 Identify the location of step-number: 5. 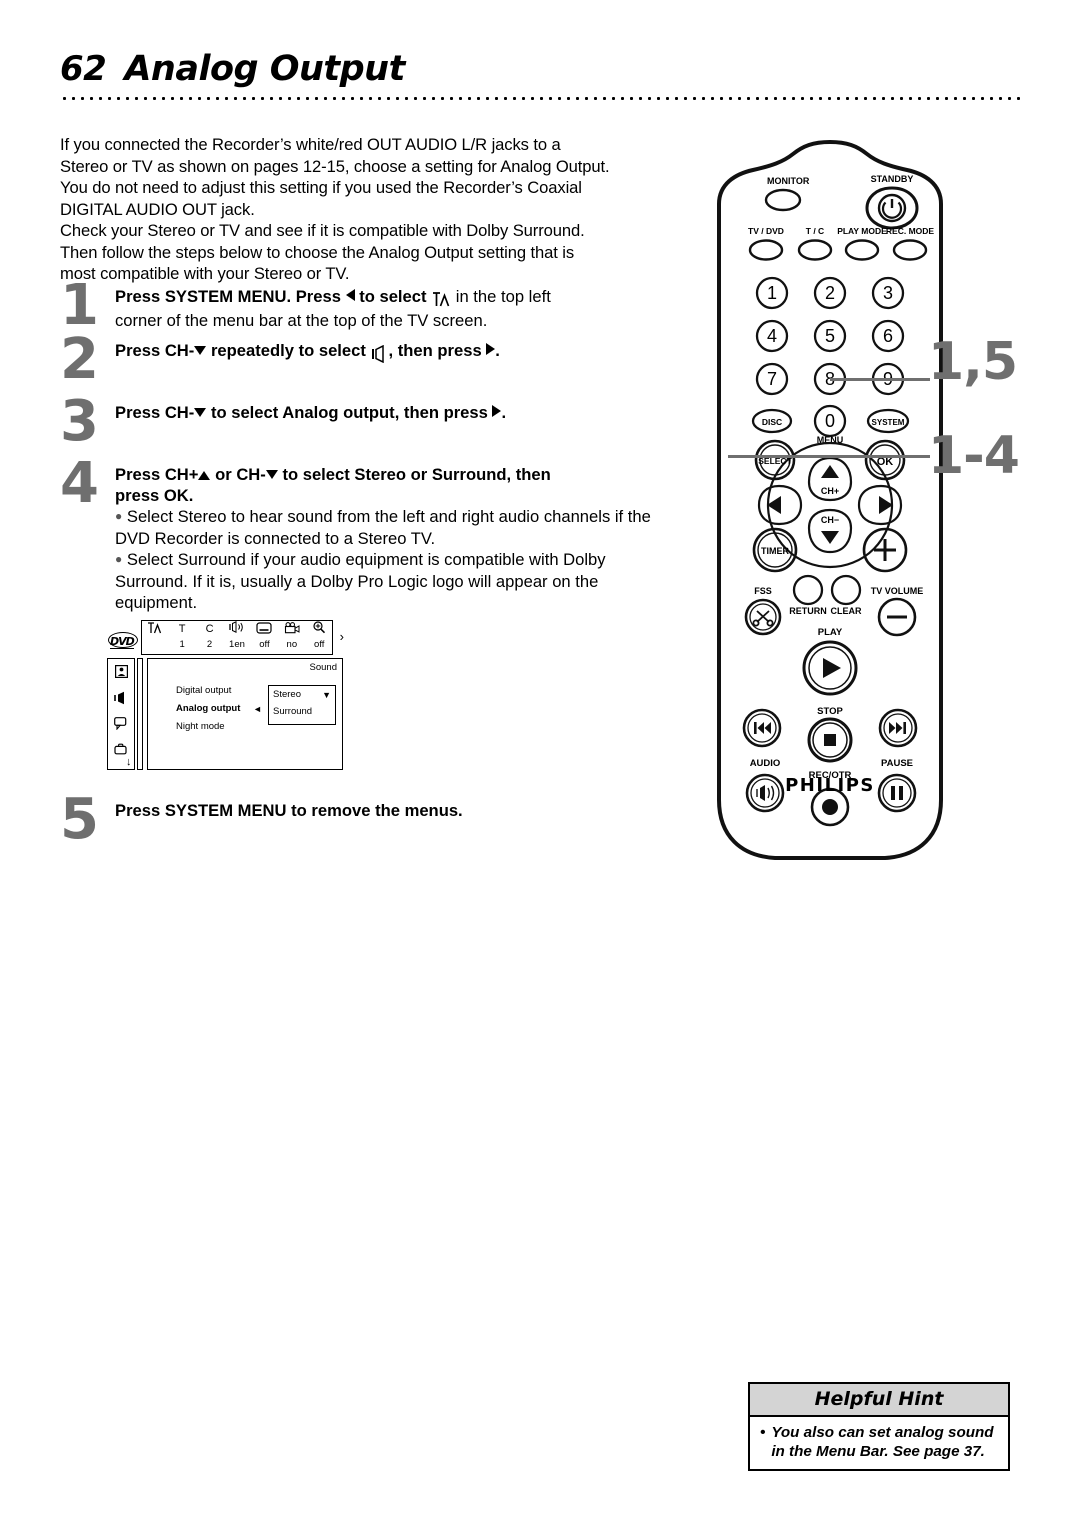
(79, 819).